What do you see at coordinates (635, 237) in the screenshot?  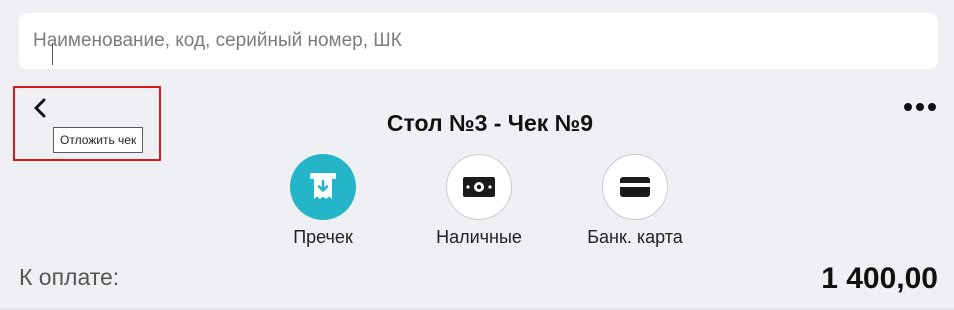 I see `bank-card-label: Банк. карта` at bounding box center [635, 237].